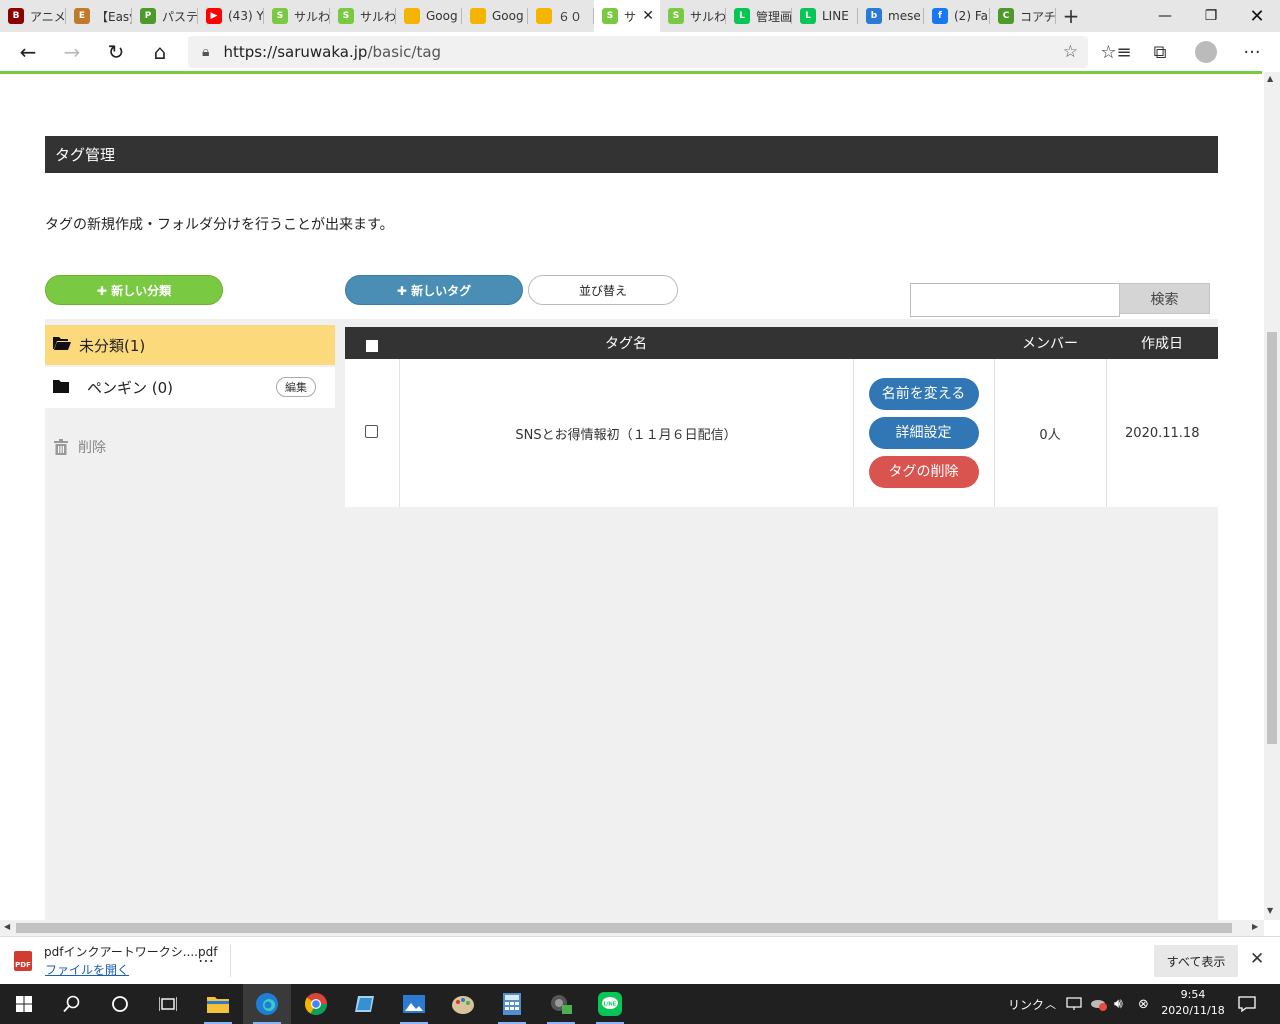  Describe the element at coordinates (1270, 78) in the screenshot. I see `scroll-up-arrow-icon: ▲` at that location.